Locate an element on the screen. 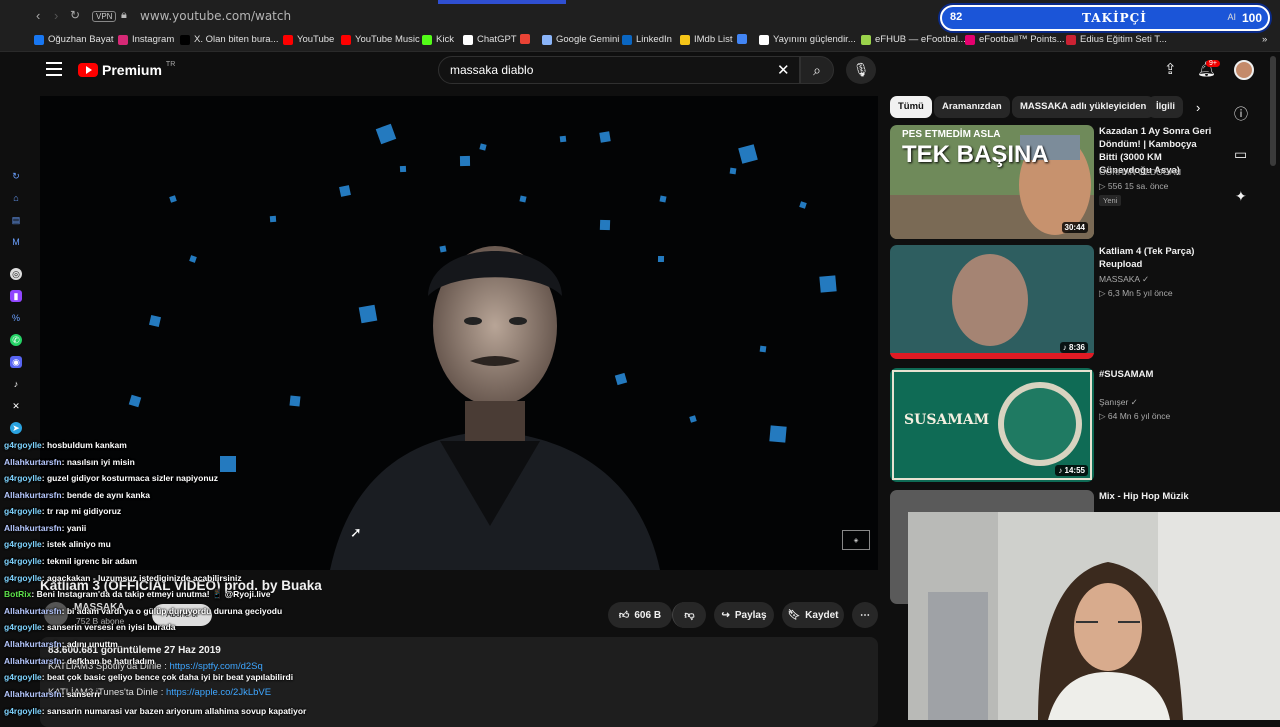 This screenshot has width=1280, height=727. more-actions-button: ⋯ is located at coordinates (865, 615).